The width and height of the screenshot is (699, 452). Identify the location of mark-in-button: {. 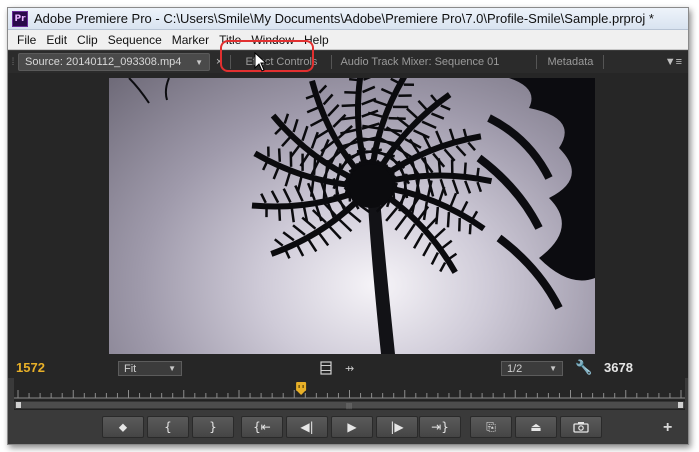
(168, 427).